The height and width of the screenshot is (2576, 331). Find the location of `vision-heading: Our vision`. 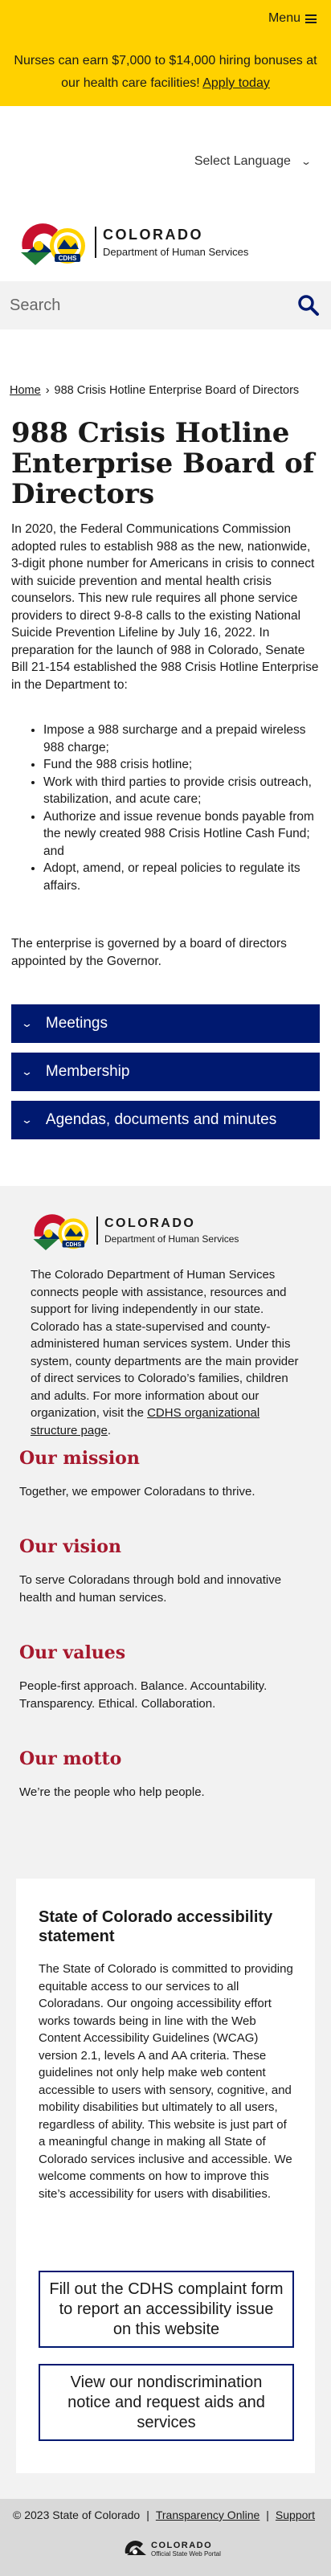

vision-heading: Our vision is located at coordinates (70, 1546).